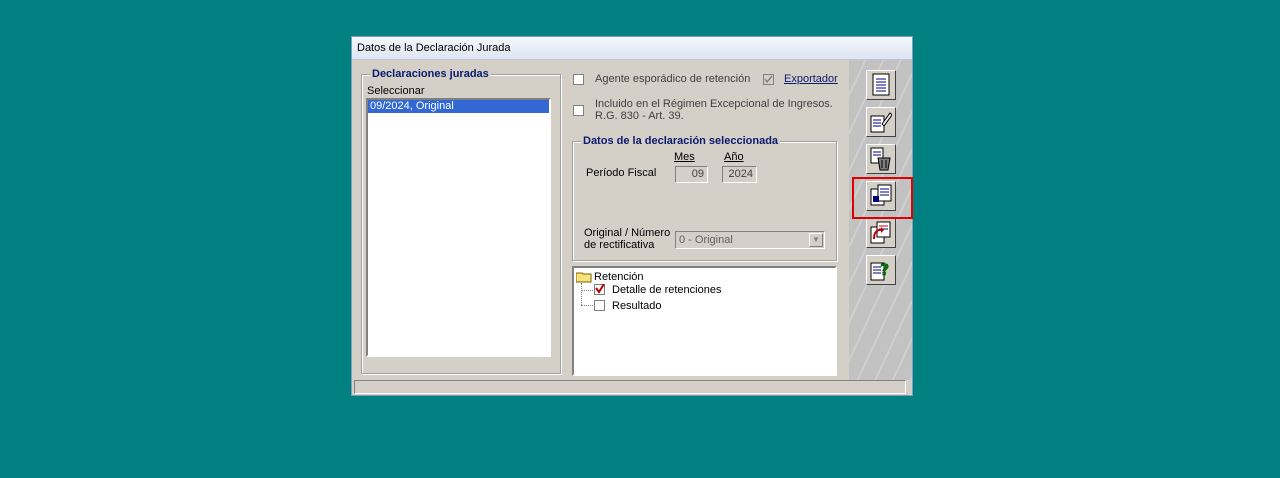 This screenshot has height=478, width=1280. What do you see at coordinates (430, 74) in the screenshot?
I see `declaraciones-legend: Declaraciones juradas` at bounding box center [430, 74].